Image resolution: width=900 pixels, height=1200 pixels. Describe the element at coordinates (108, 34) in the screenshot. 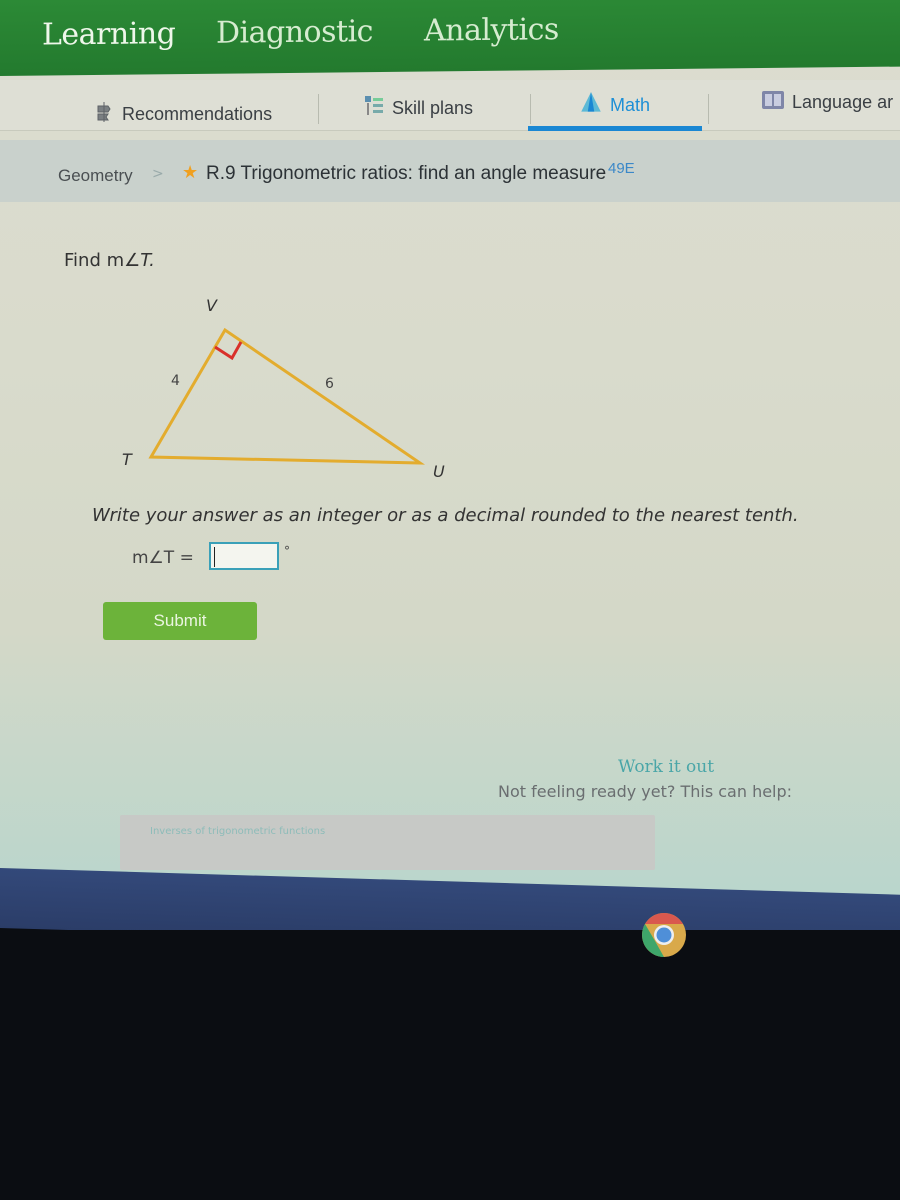

I see `nav-learning: Learning` at that location.